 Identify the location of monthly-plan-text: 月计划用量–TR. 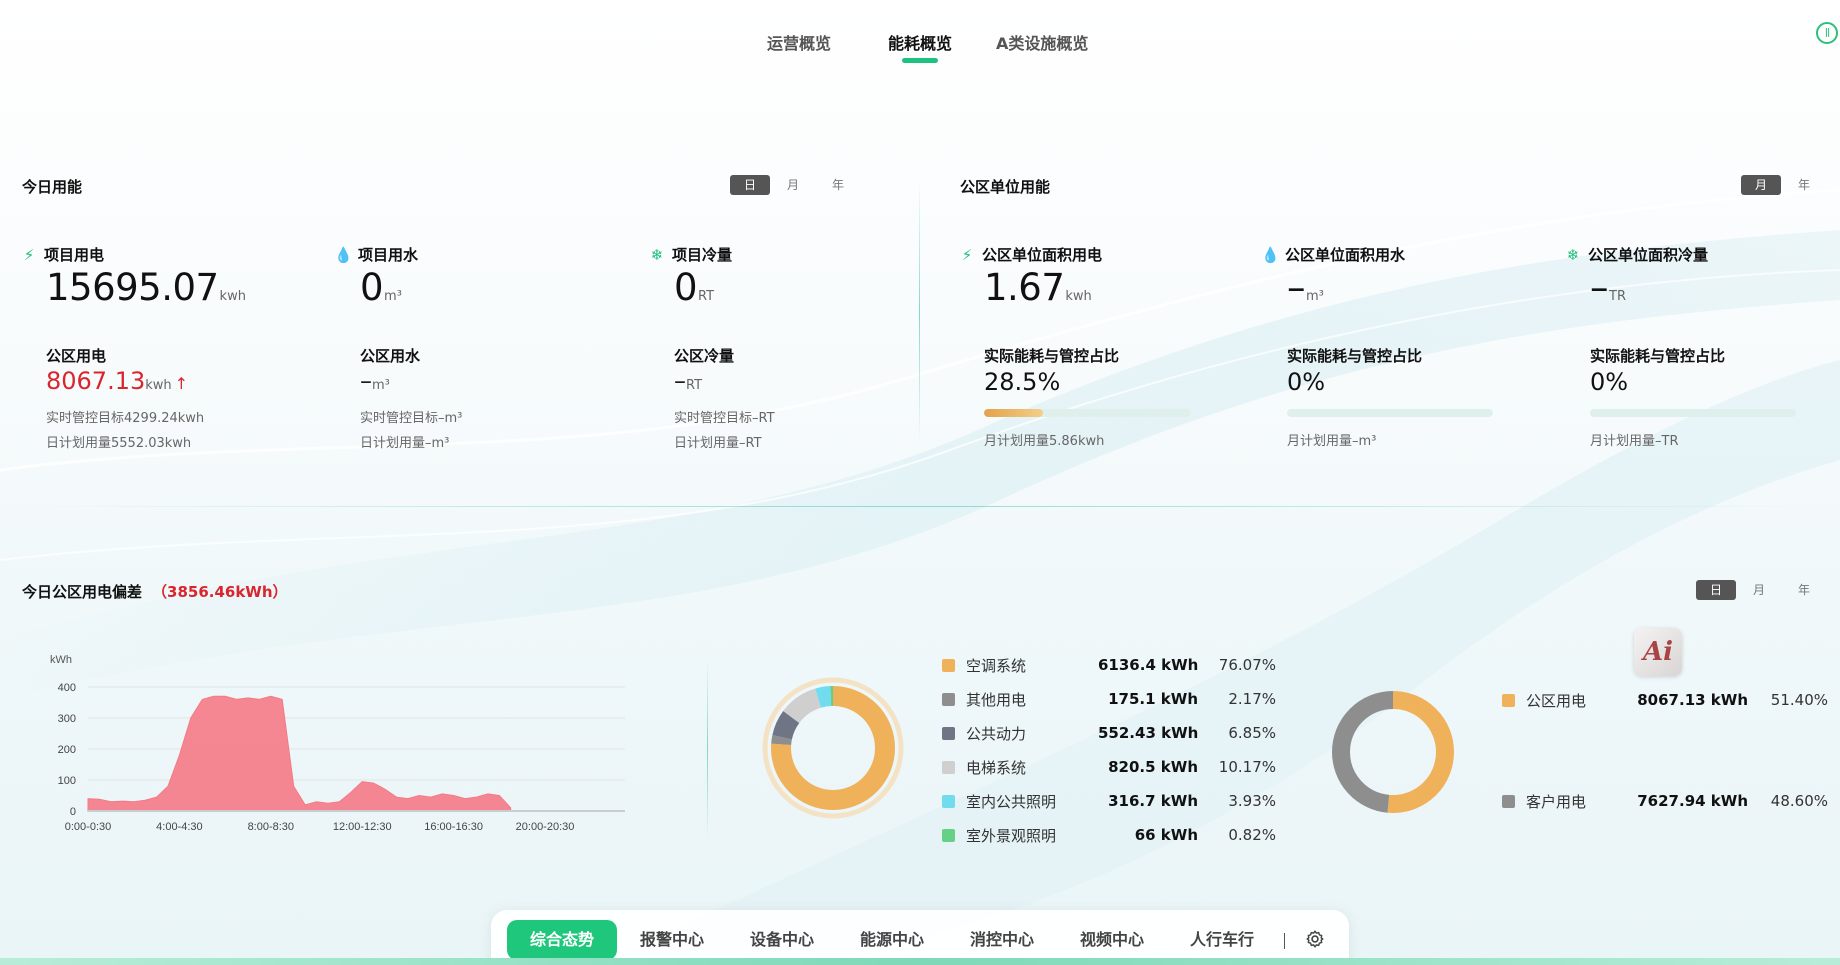
(1634, 441).